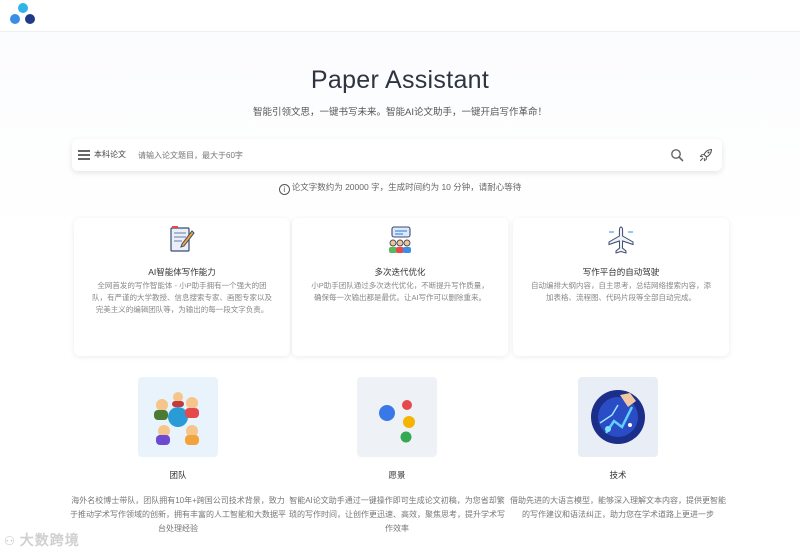  What do you see at coordinates (400, 112) in the screenshot?
I see `page-subtitle: 智能引领文思，一键书写未来。智能AI论文助手，一键开启写作革命！` at bounding box center [400, 112].